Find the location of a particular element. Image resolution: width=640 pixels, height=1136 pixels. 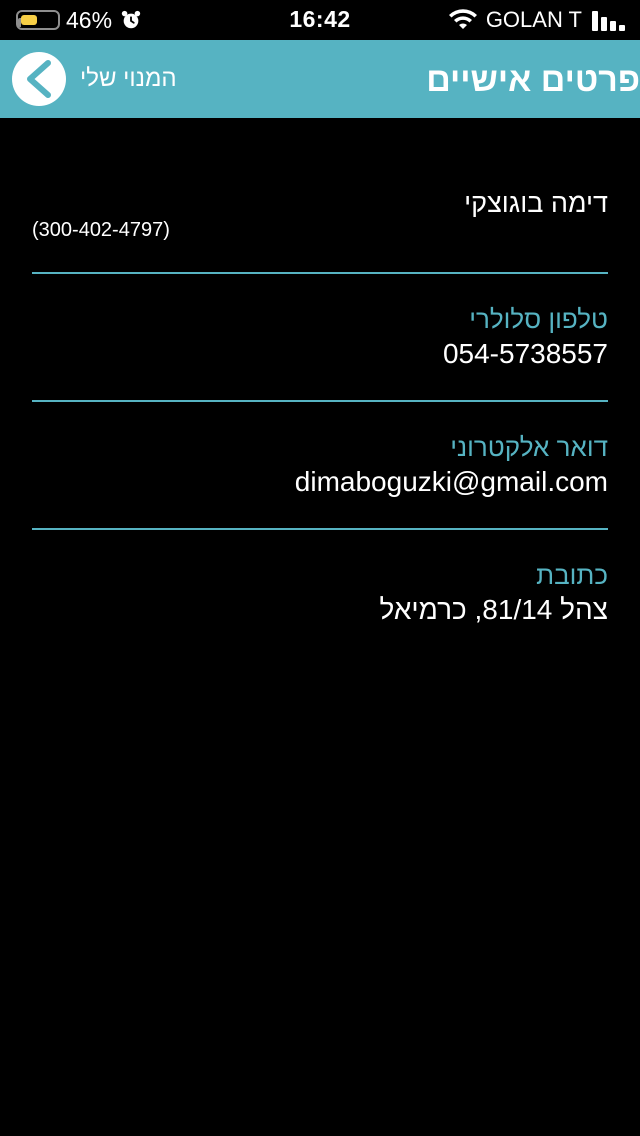

chevron-left-icon is located at coordinates (39, 79).